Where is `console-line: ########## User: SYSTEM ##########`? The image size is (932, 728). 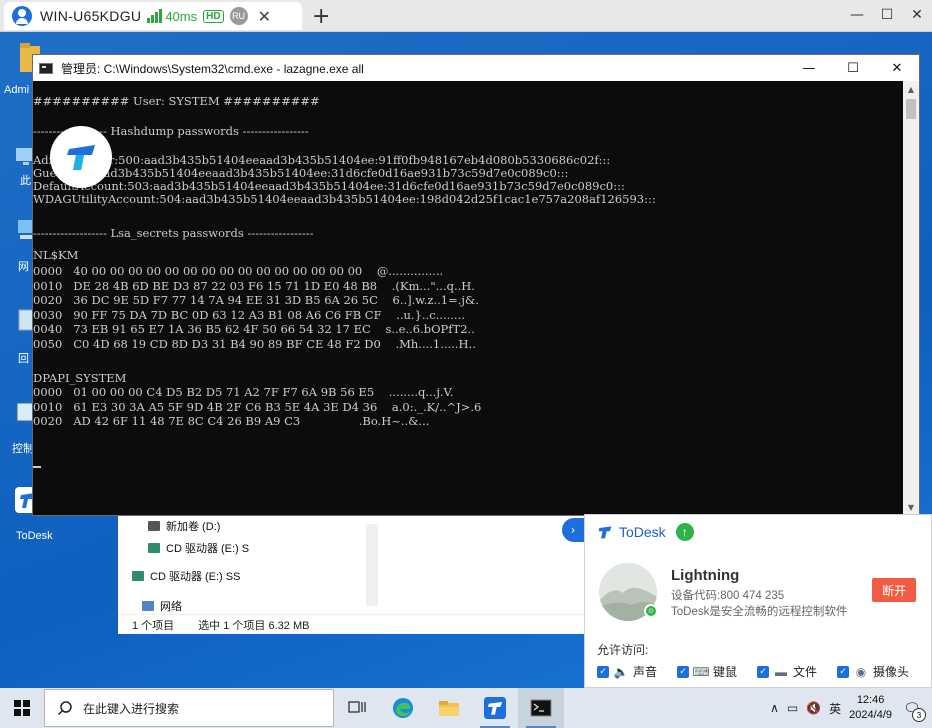
console-line: ########## User: SYSTEM ########## is located at coordinates (176, 101).